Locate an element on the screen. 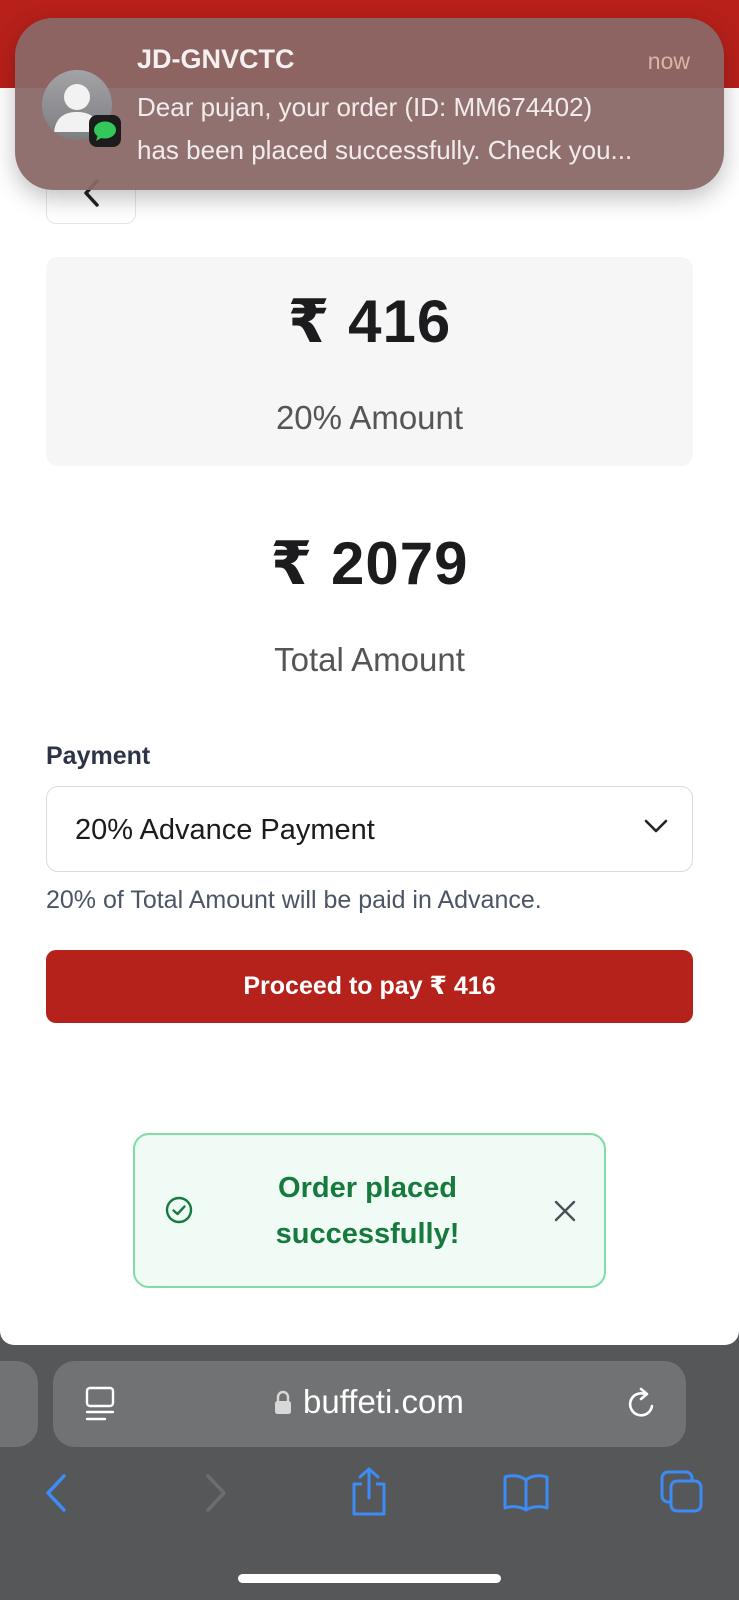  proceed-to-pay-button: Proceed to pay ₹ 416 is located at coordinates (369, 986).